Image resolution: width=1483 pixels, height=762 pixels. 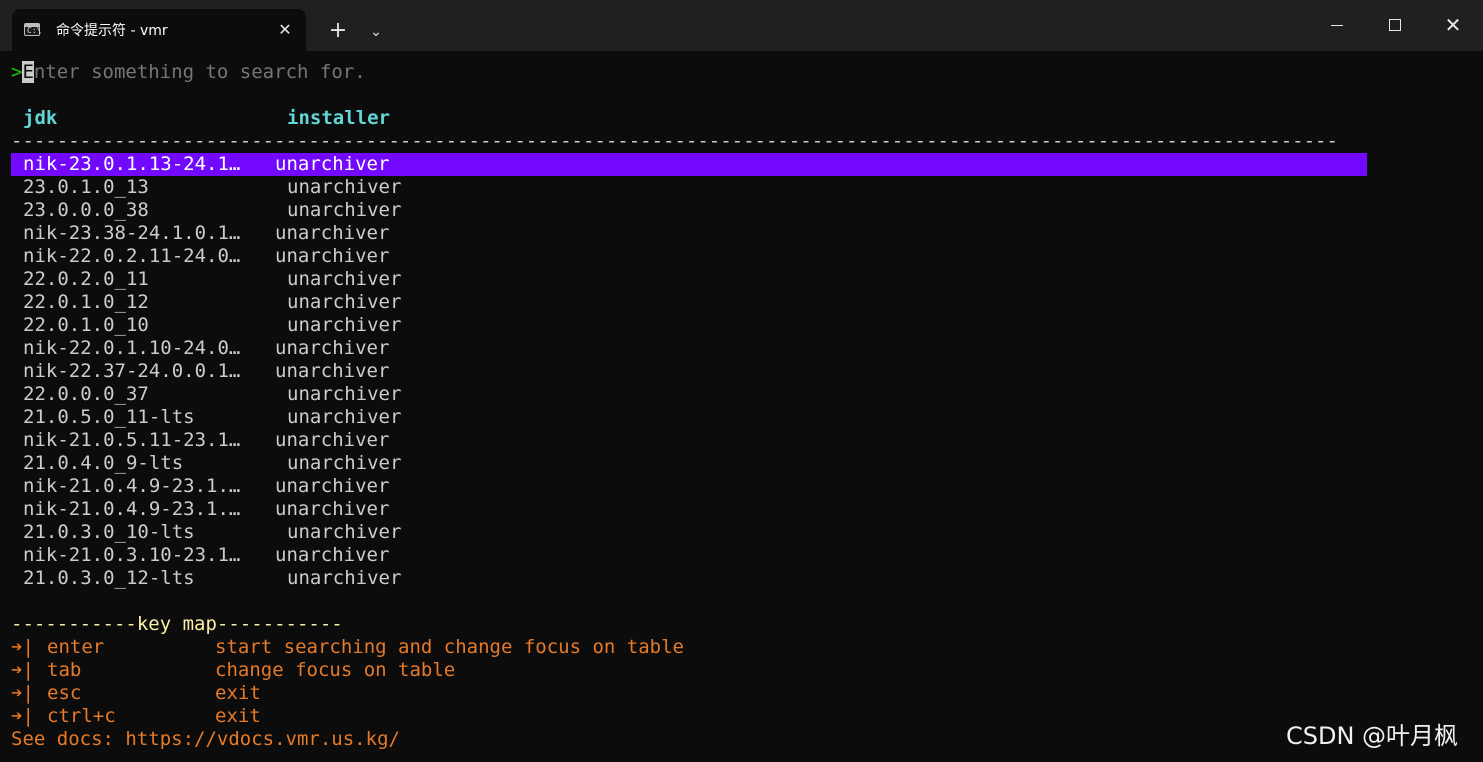 I want to click on prompt-chevron: >, so click(x=17, y=72).